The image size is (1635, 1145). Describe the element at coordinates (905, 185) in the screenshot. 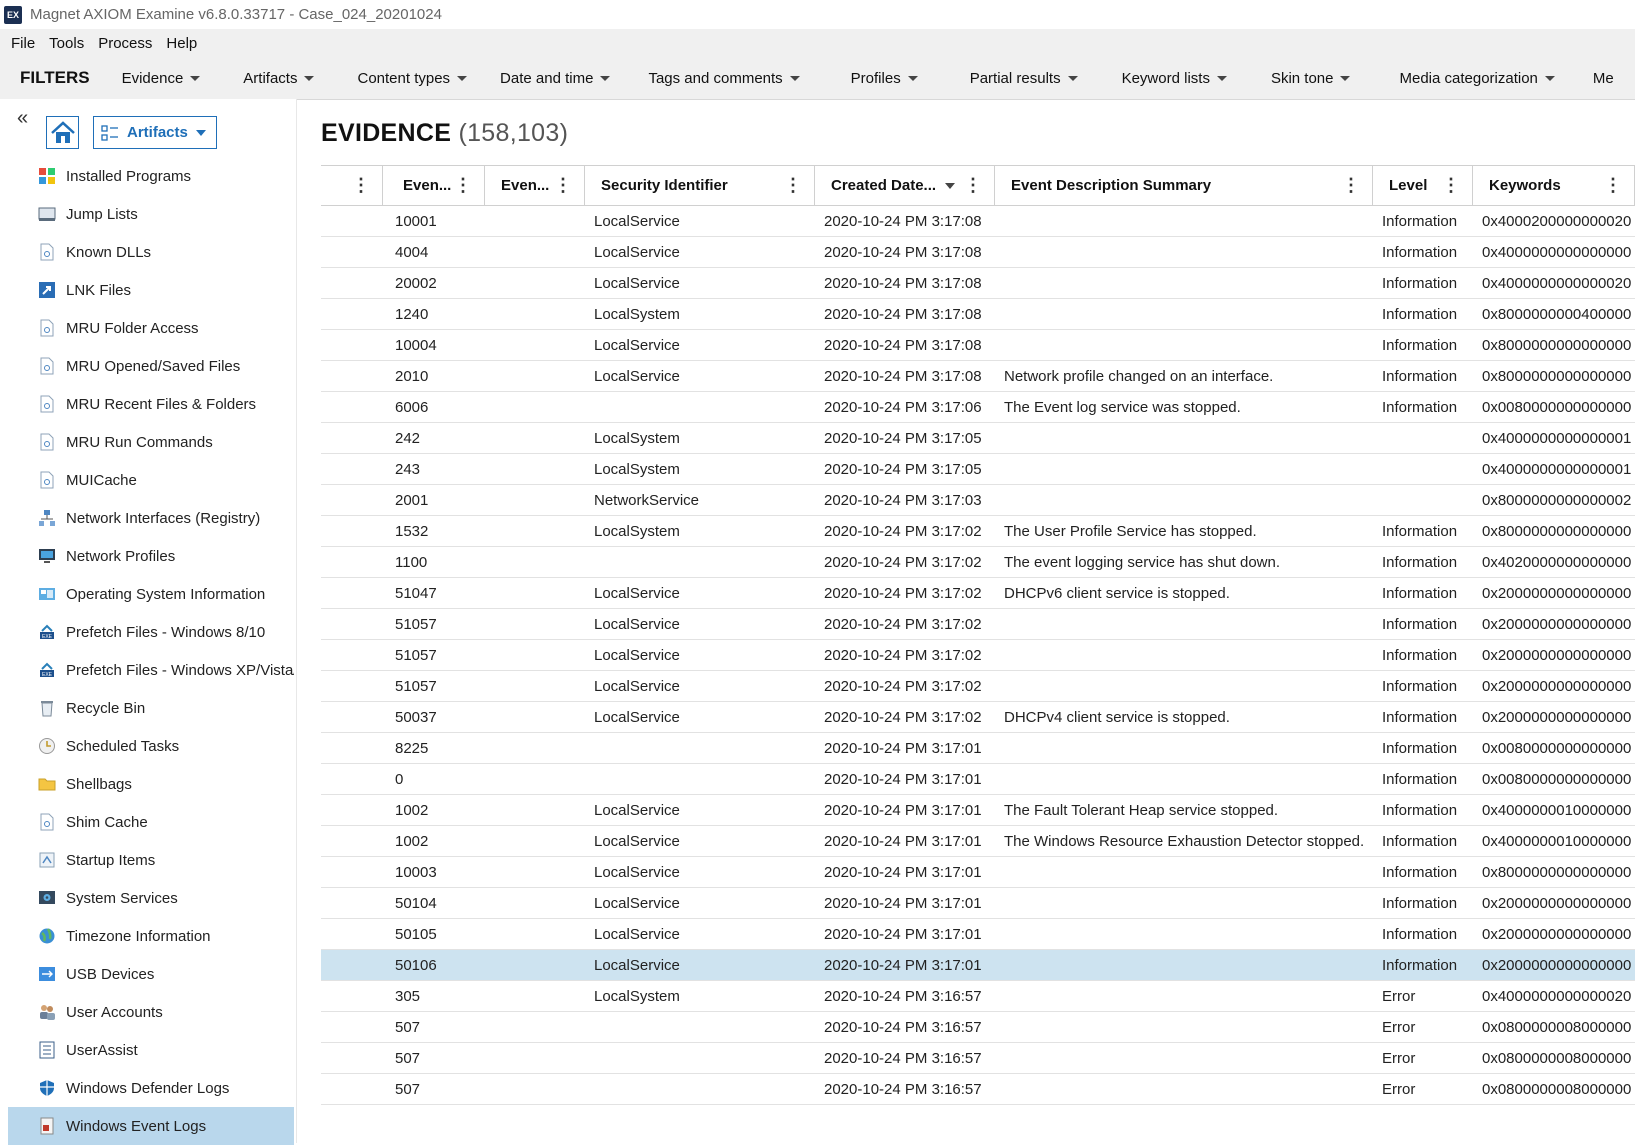

I see `column-header-created-date: Created Date... ⋮` at that location.